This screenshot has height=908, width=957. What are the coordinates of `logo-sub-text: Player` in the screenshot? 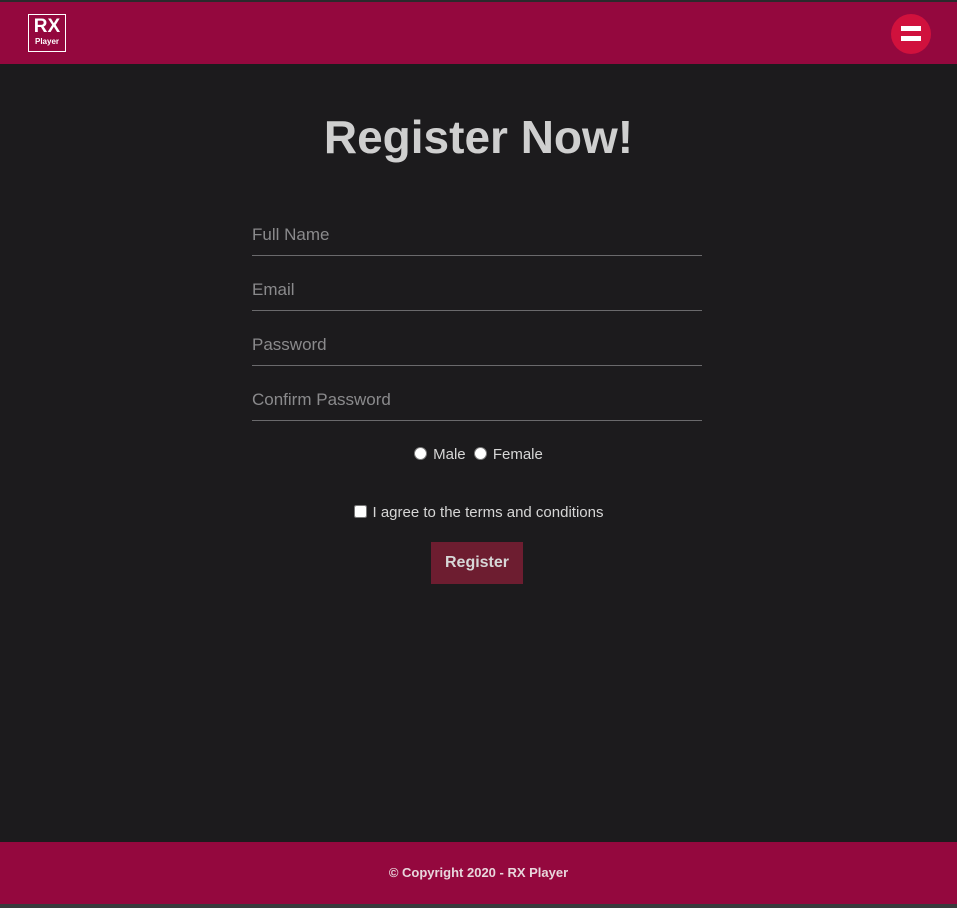 It's located at (47, 41).